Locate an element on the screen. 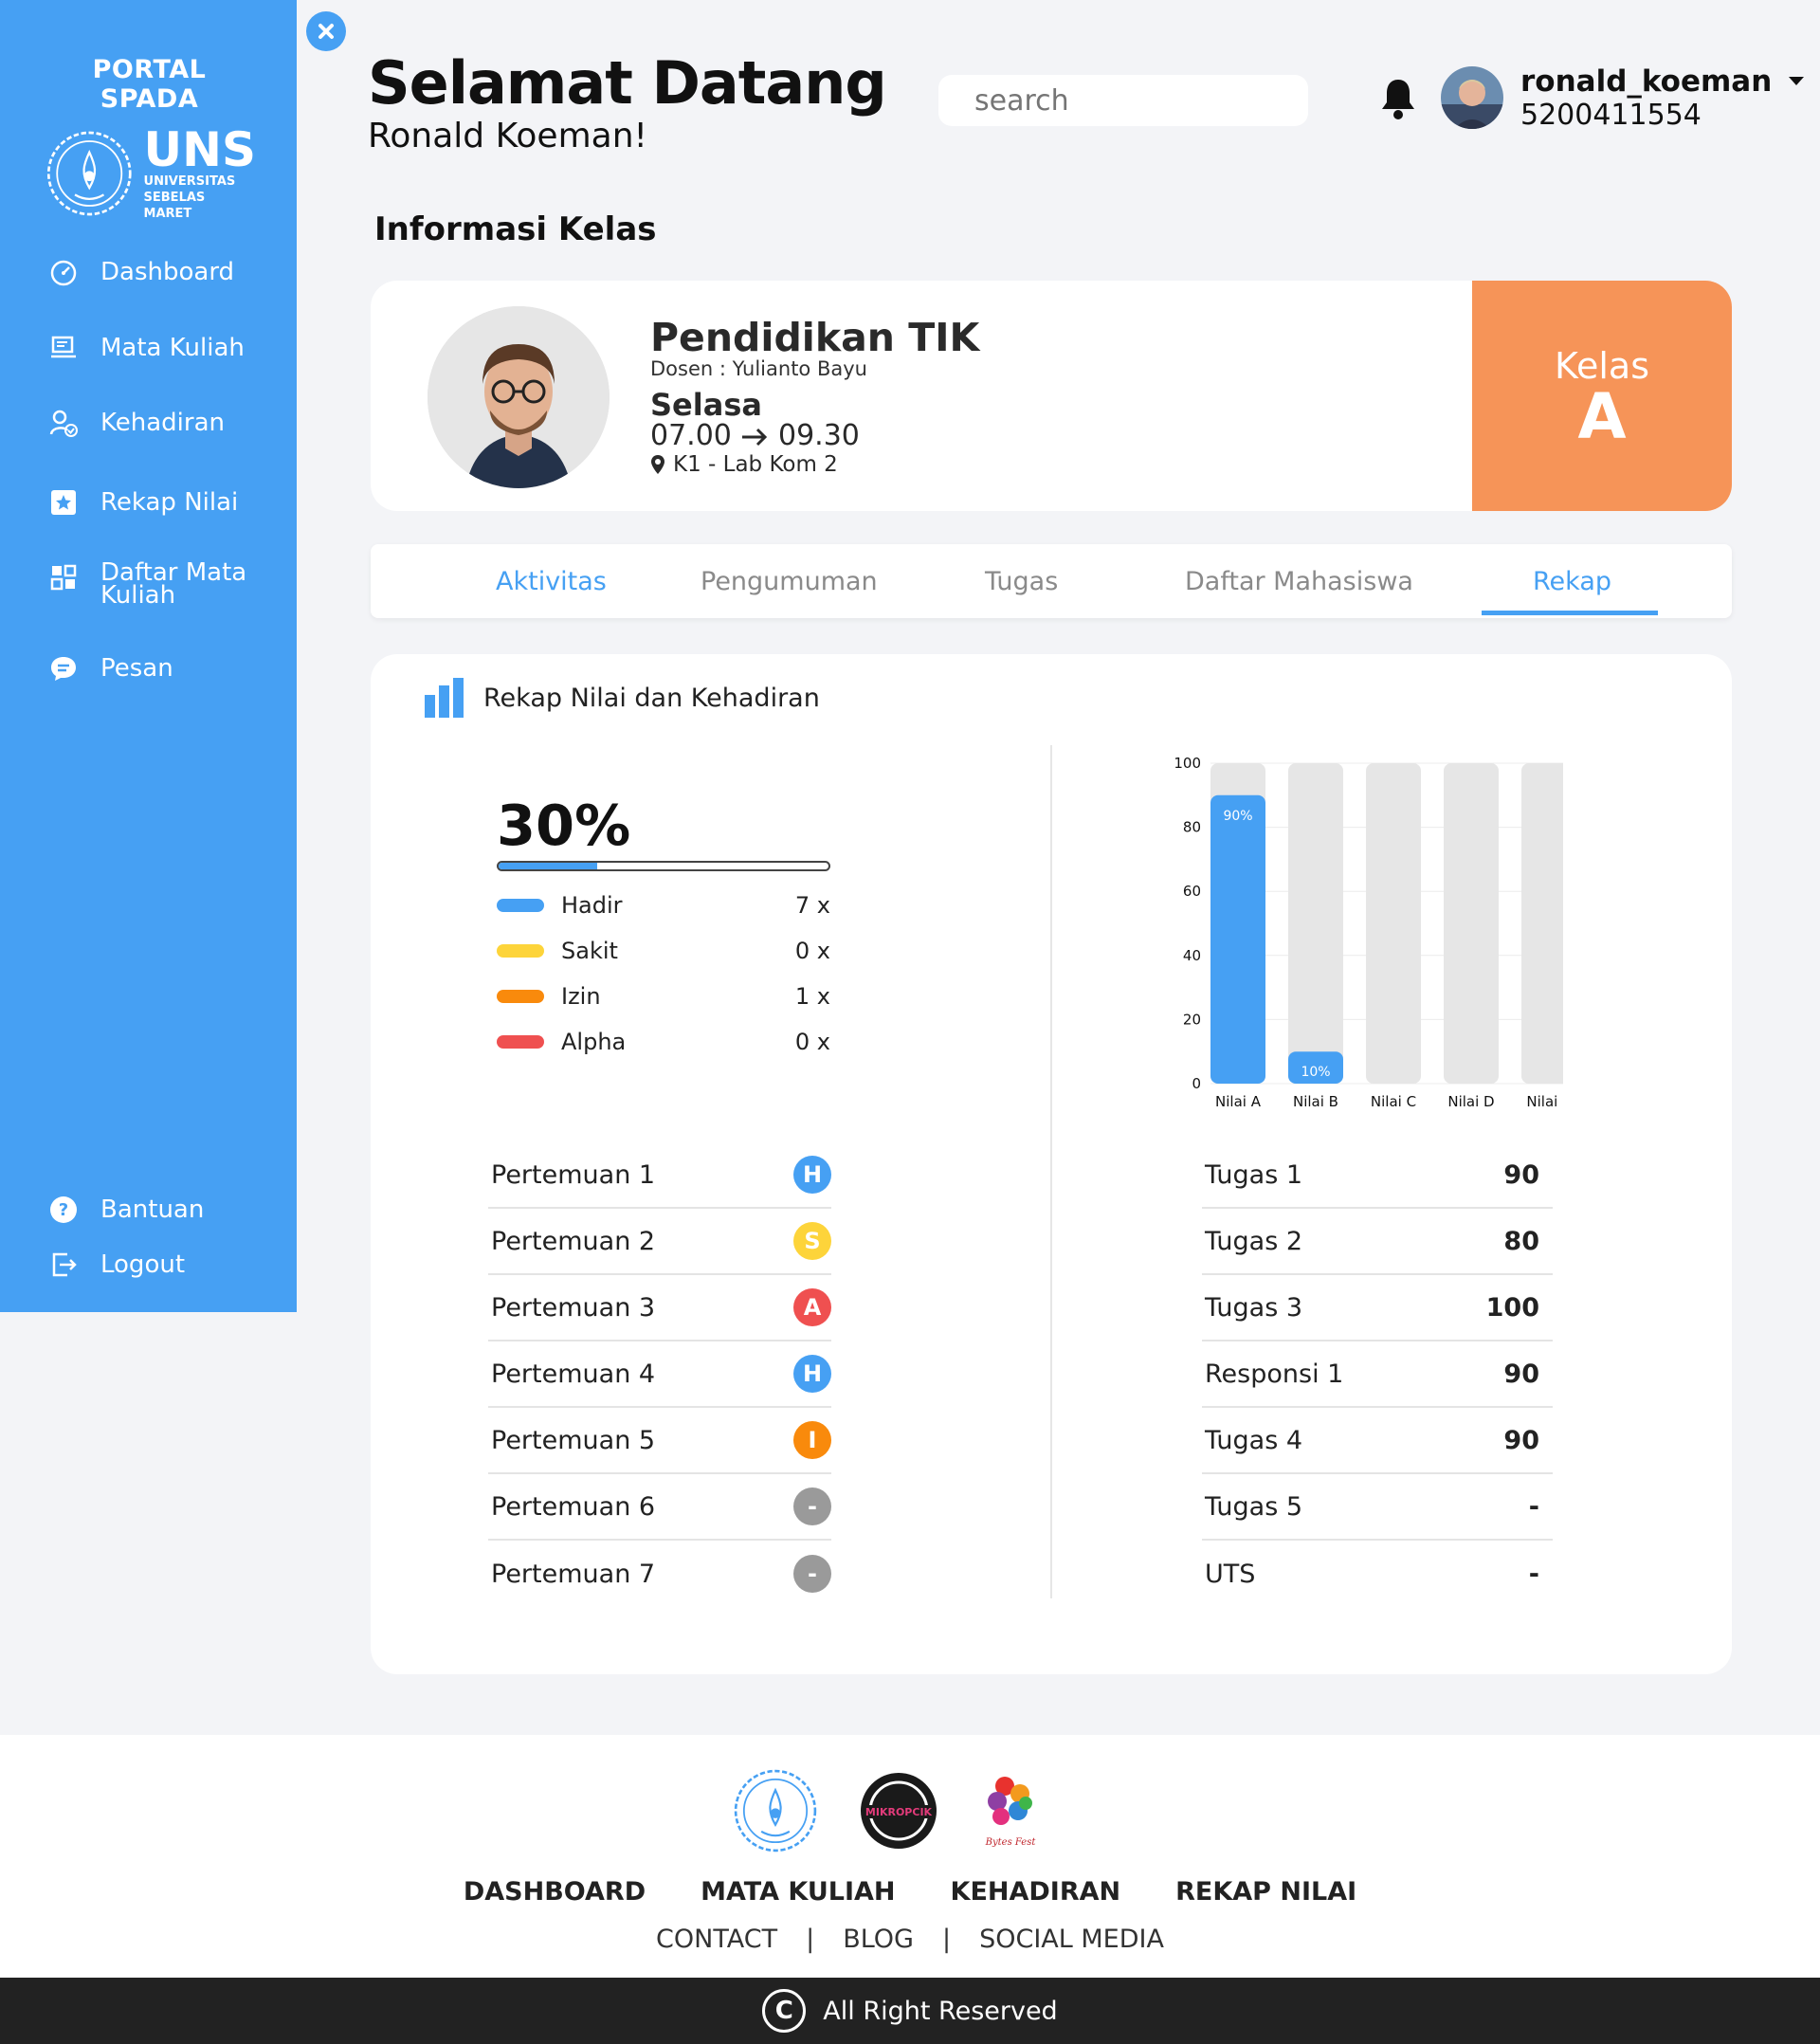 The image size is (1820, 2044). laptop-icon is located at coordinates (63, 348).